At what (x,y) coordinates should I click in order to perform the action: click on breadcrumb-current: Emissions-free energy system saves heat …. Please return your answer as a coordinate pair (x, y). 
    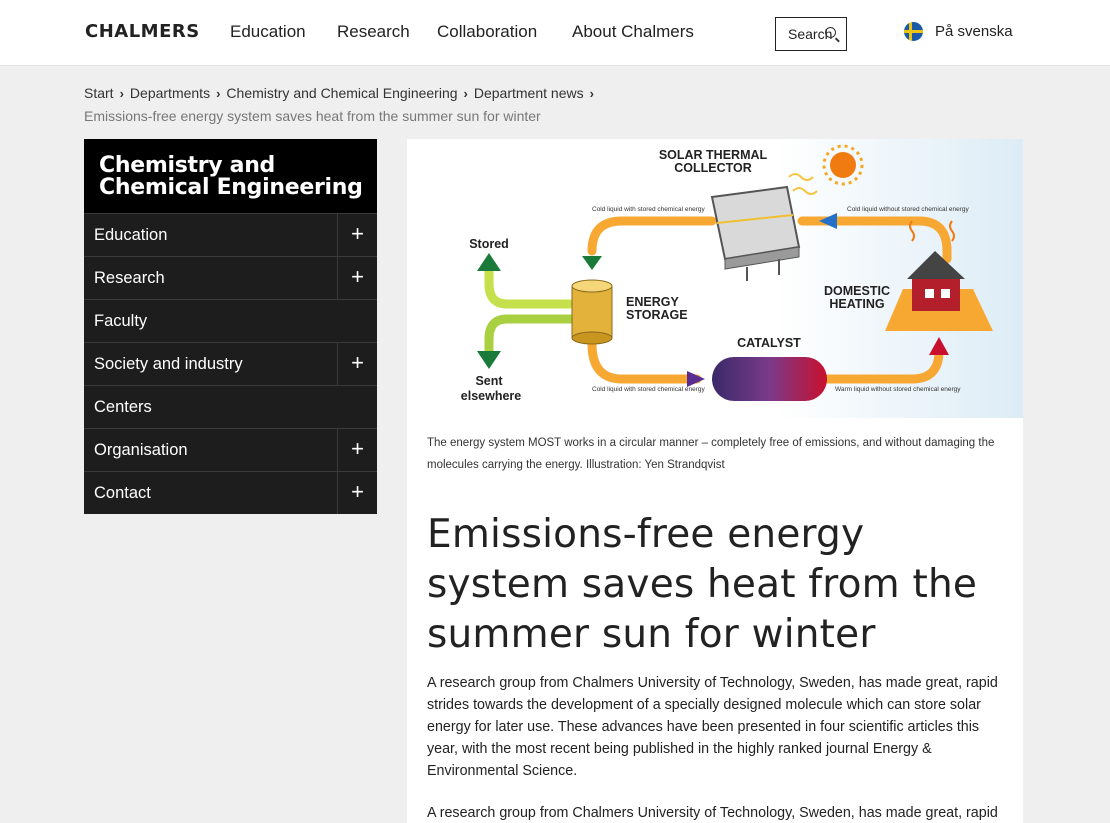
    Looking at the image, I should click on (312, 116).